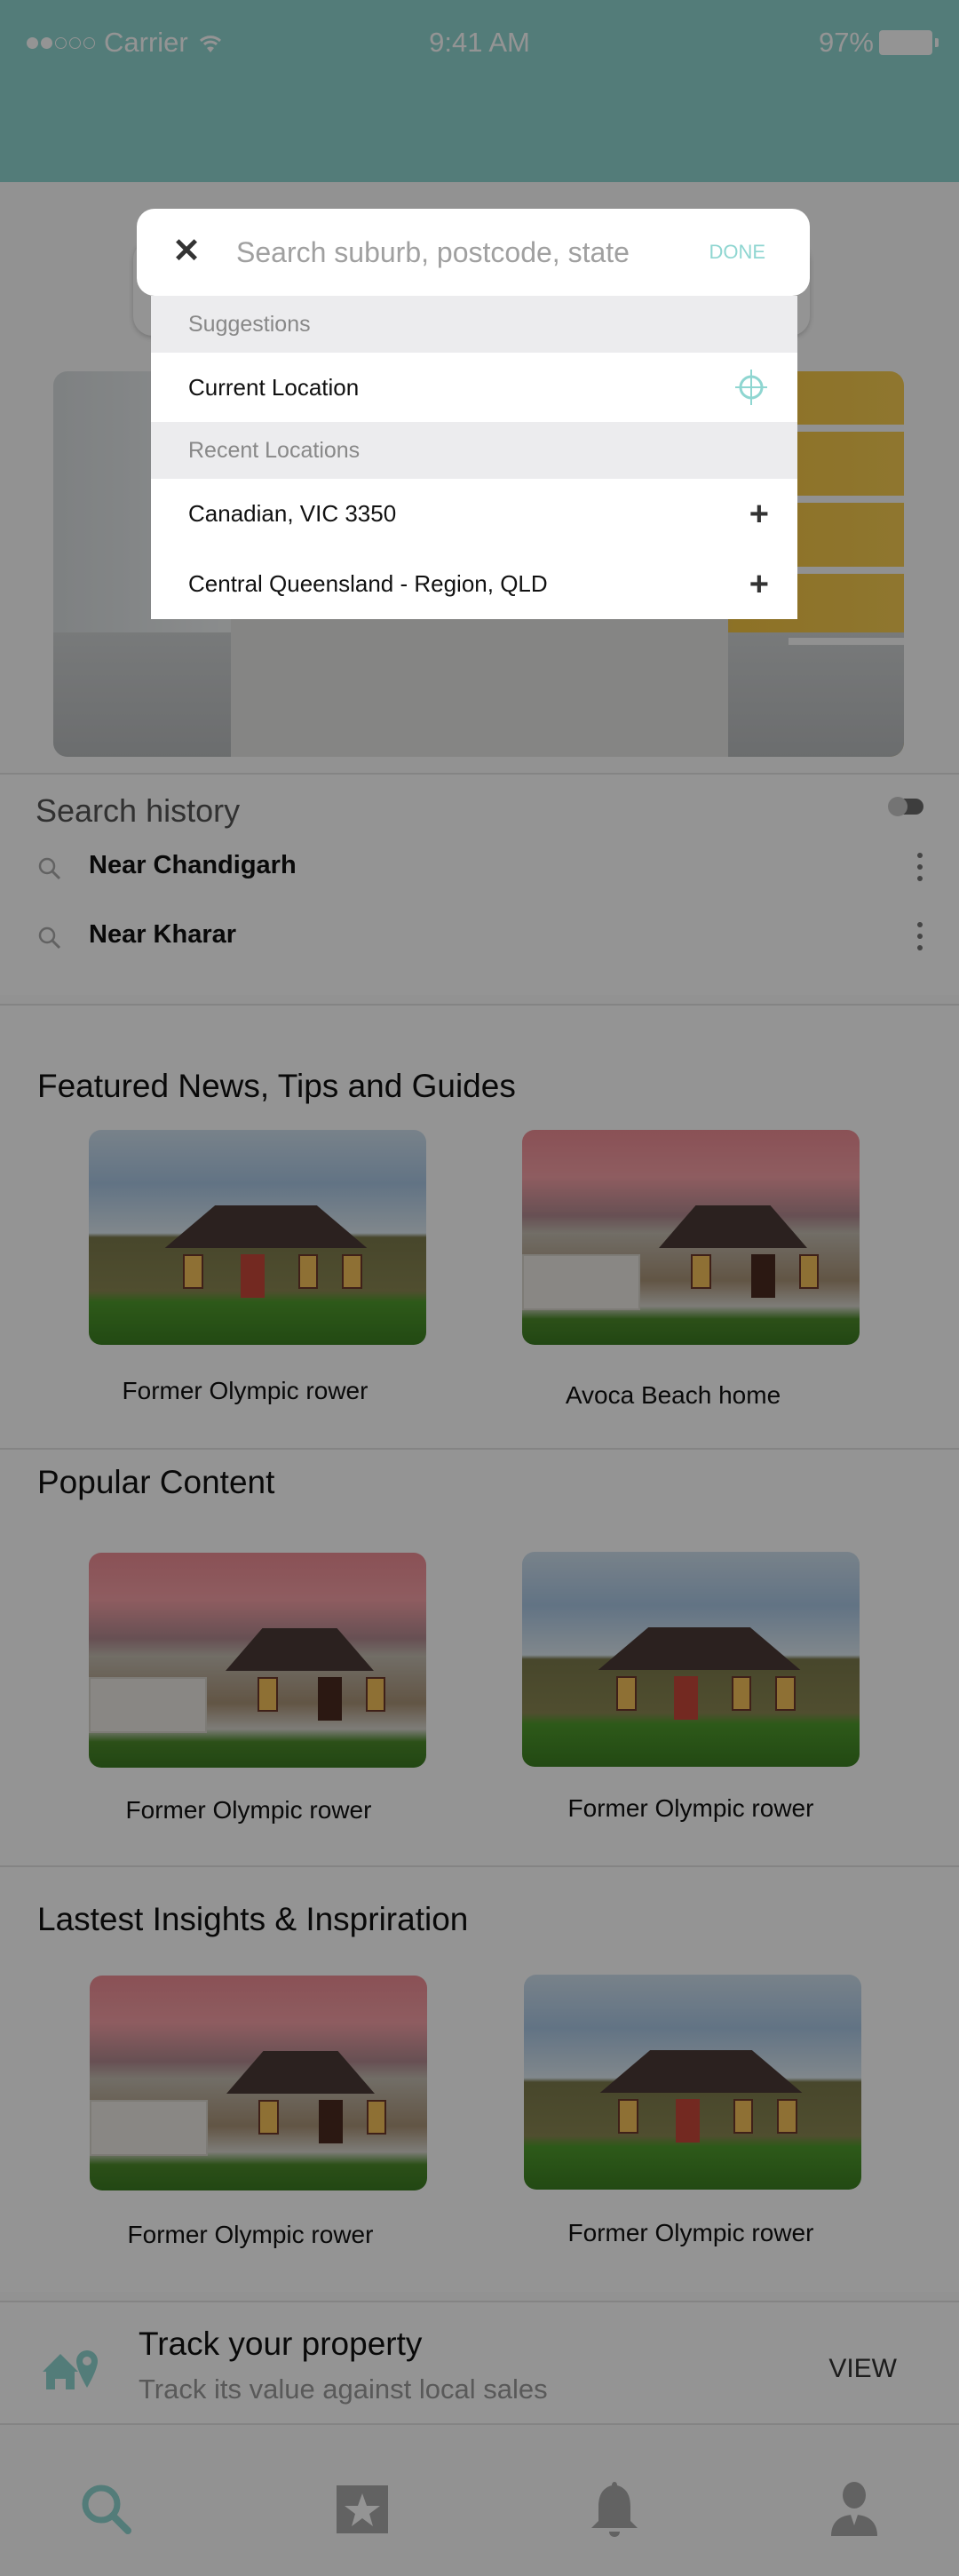 The image size is (959, 2576). Describe the element at coordinates (186, 251) in the screenshot. I see `close-icon: ✕` at that location.